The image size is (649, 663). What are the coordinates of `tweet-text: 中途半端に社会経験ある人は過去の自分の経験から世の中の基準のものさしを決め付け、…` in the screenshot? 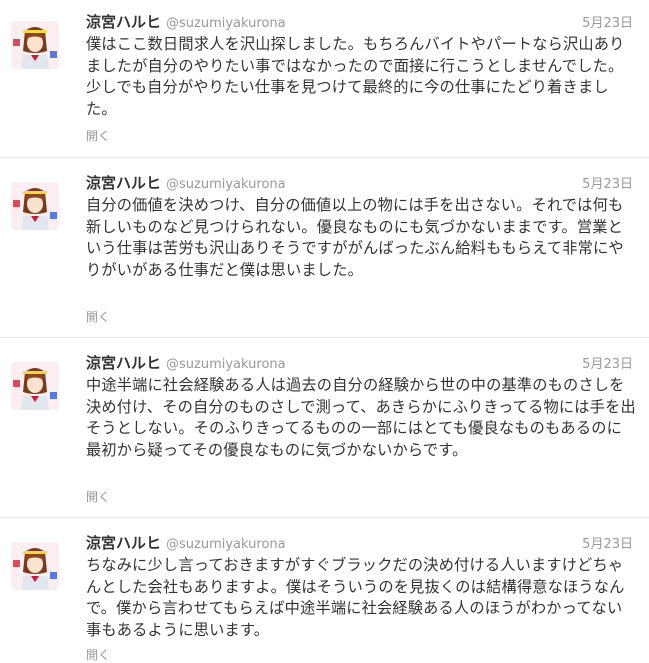 It's located at (361, 417).